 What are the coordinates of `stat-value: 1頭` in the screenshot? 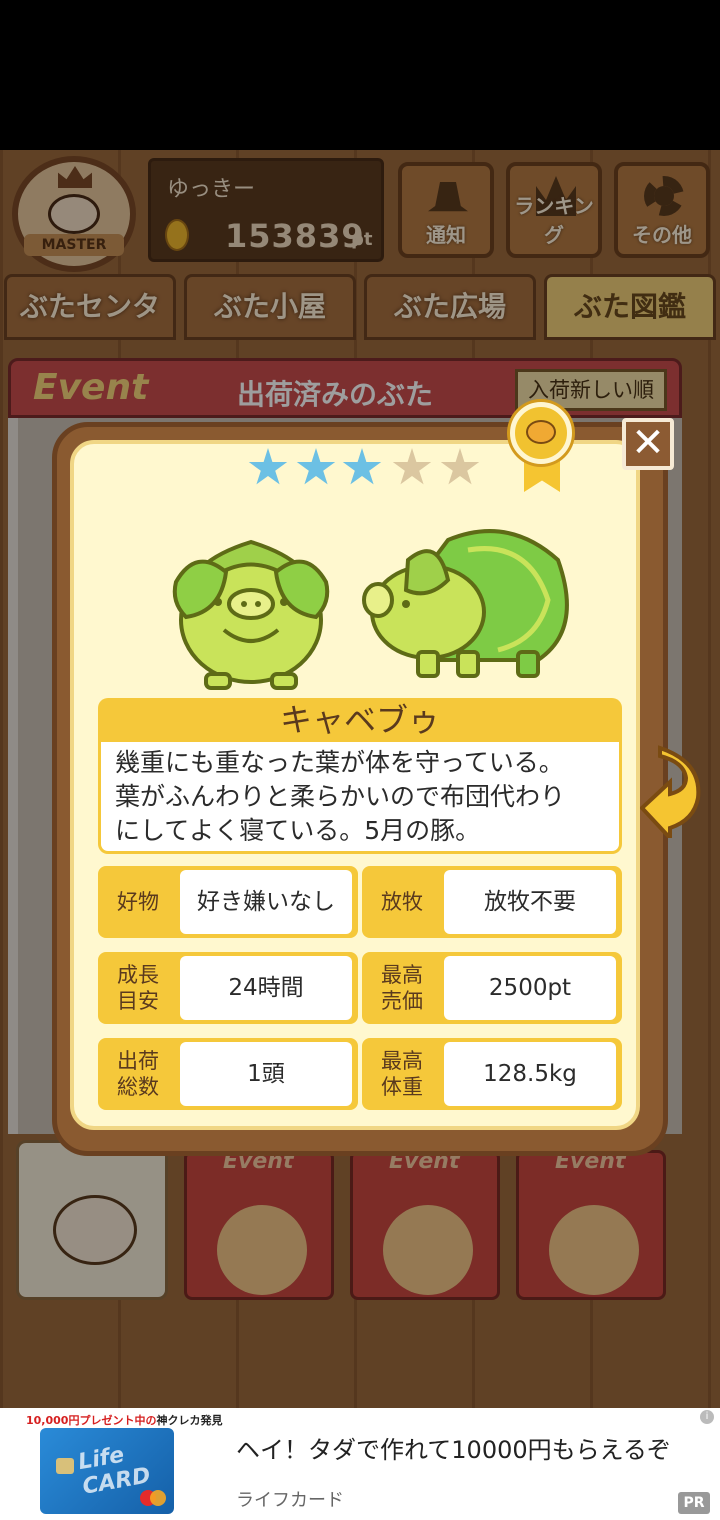 It's located at (266, 1074).